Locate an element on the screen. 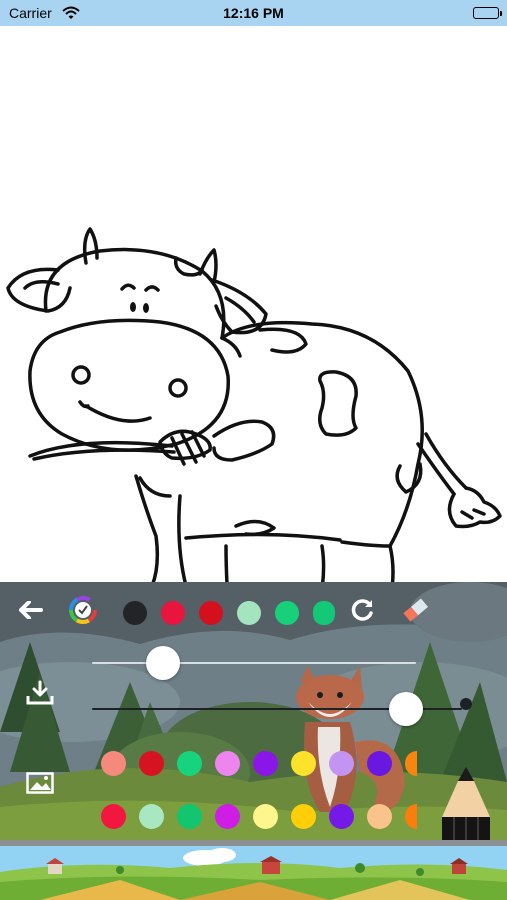 This screenshot has height=900, width=507. pencil-icon is located at coordinates (466, 803).